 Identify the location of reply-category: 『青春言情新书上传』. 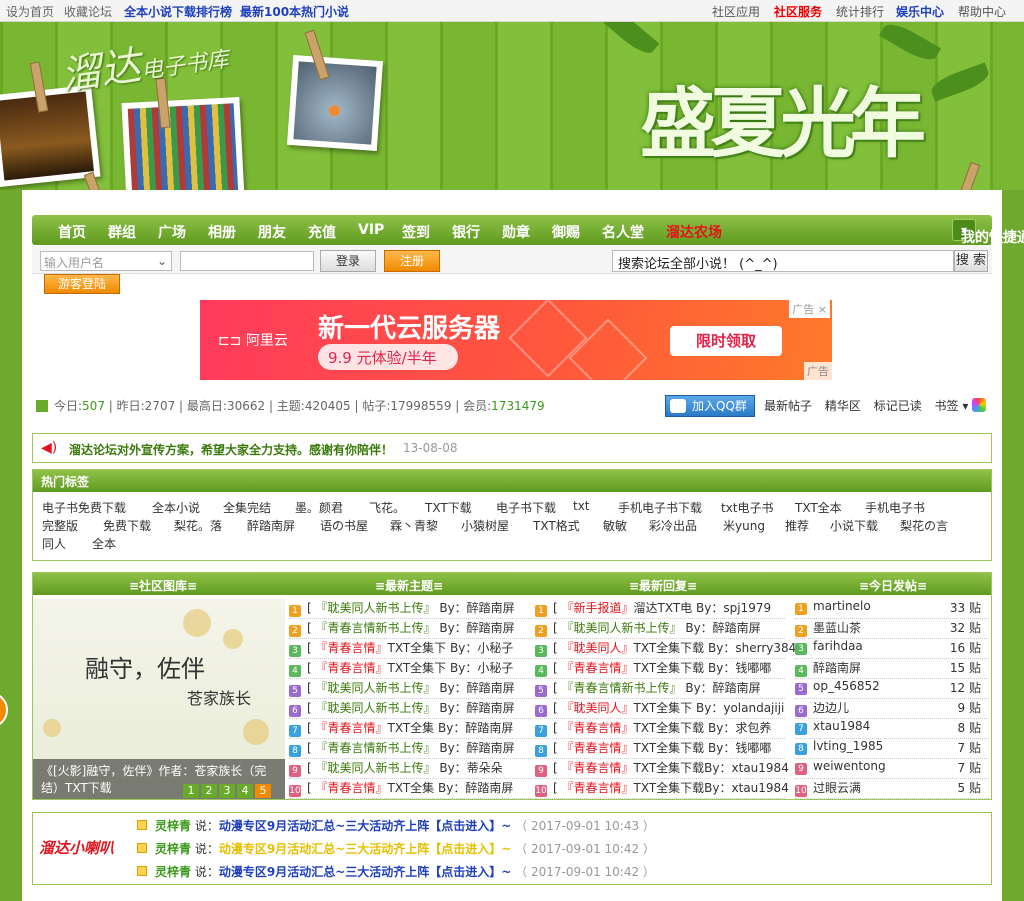
(622, 688).